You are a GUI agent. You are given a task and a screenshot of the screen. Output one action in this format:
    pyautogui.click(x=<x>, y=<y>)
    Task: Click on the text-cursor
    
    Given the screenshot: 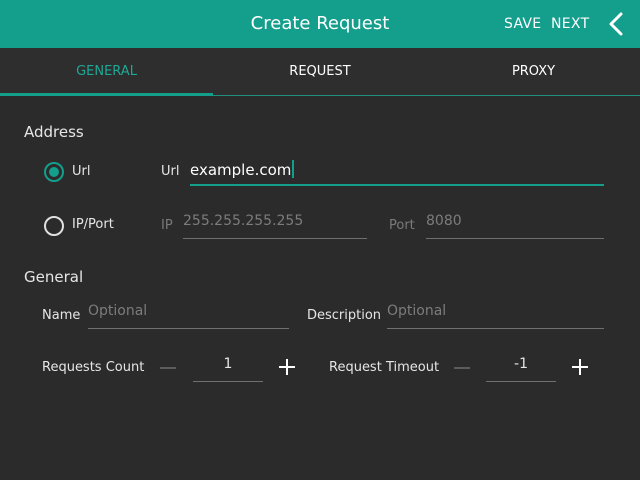 What is the action you would take?
    pyautogui.click(x=293, y=169)
    